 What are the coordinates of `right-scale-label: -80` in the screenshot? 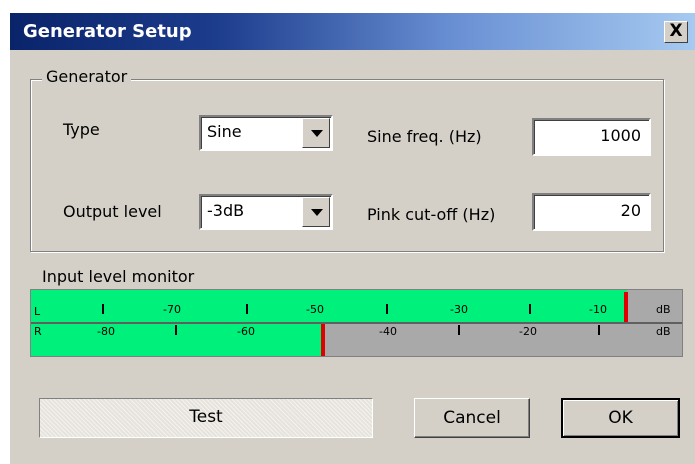 It's located at (106, 331).